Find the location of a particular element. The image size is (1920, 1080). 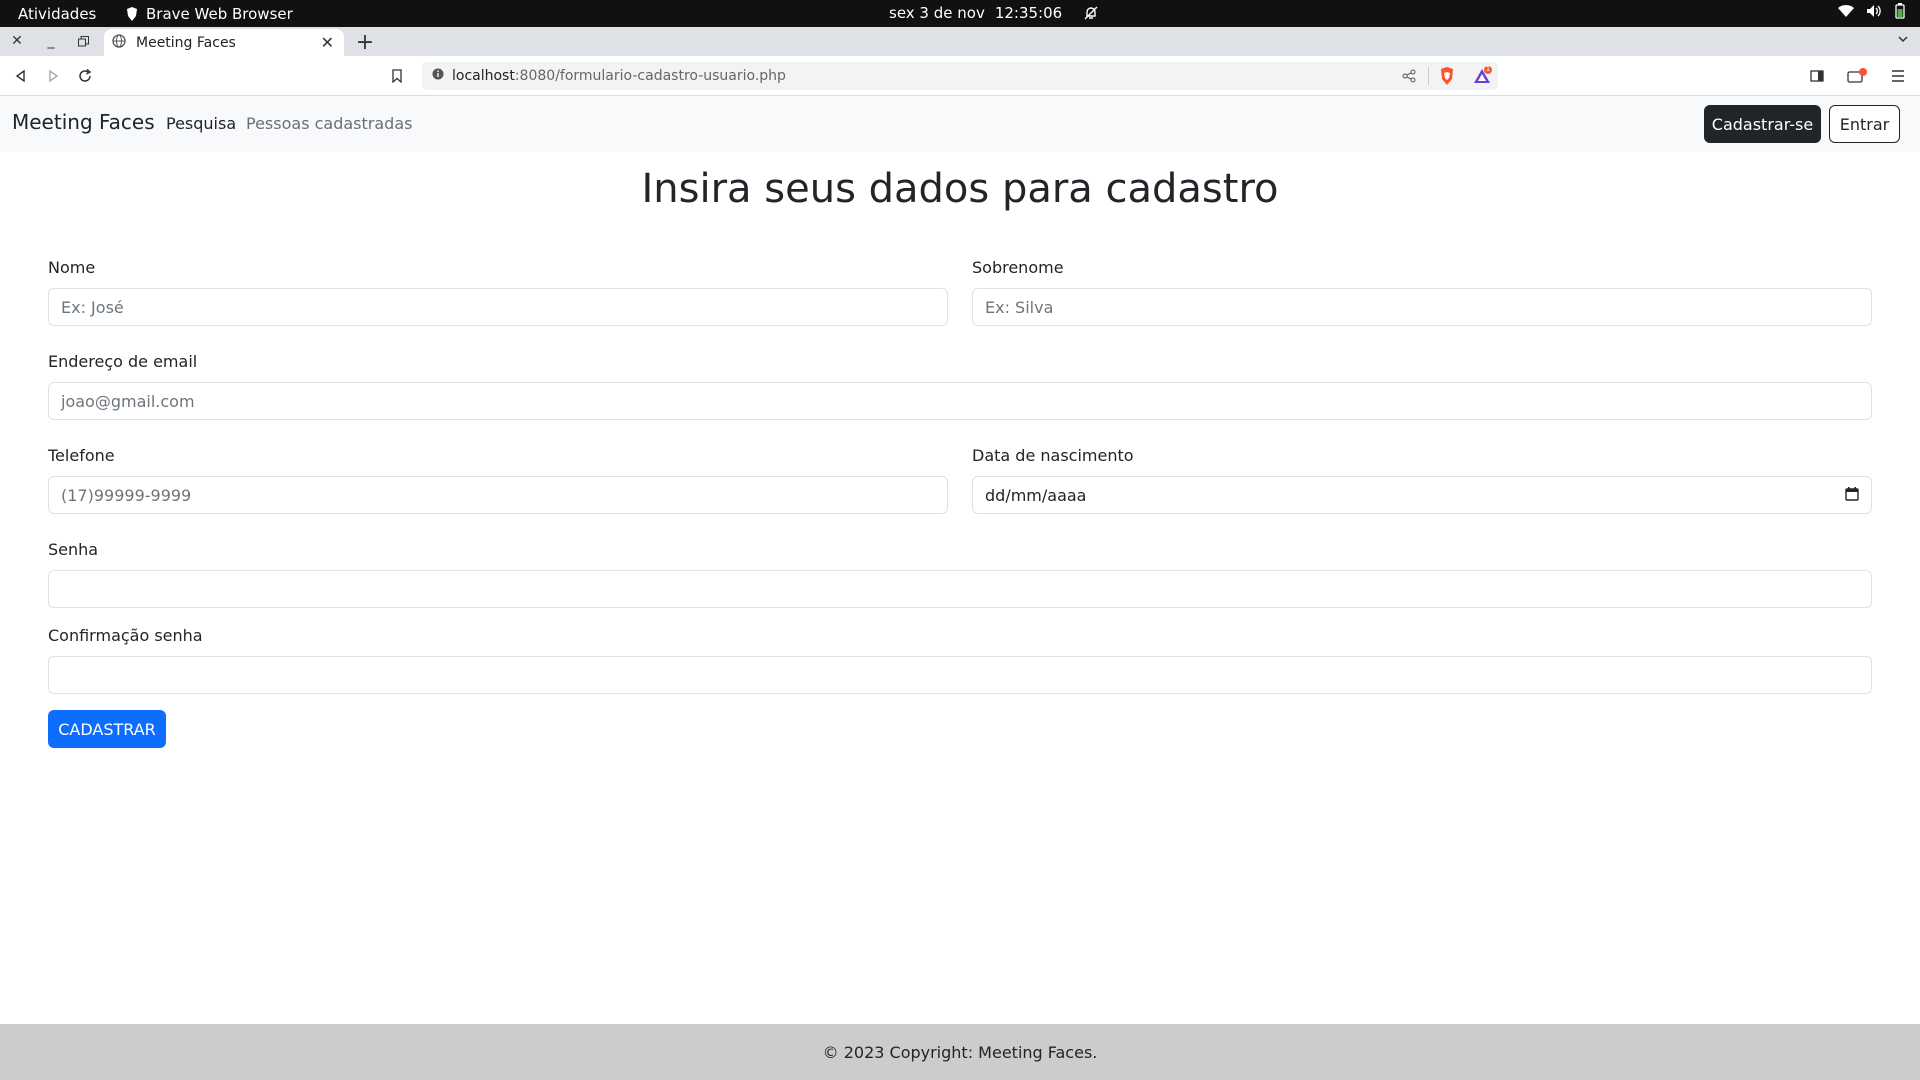

nav-link-pessoas-cadastradas: Pessoas cadastradas is located at coordinates (329, 123).